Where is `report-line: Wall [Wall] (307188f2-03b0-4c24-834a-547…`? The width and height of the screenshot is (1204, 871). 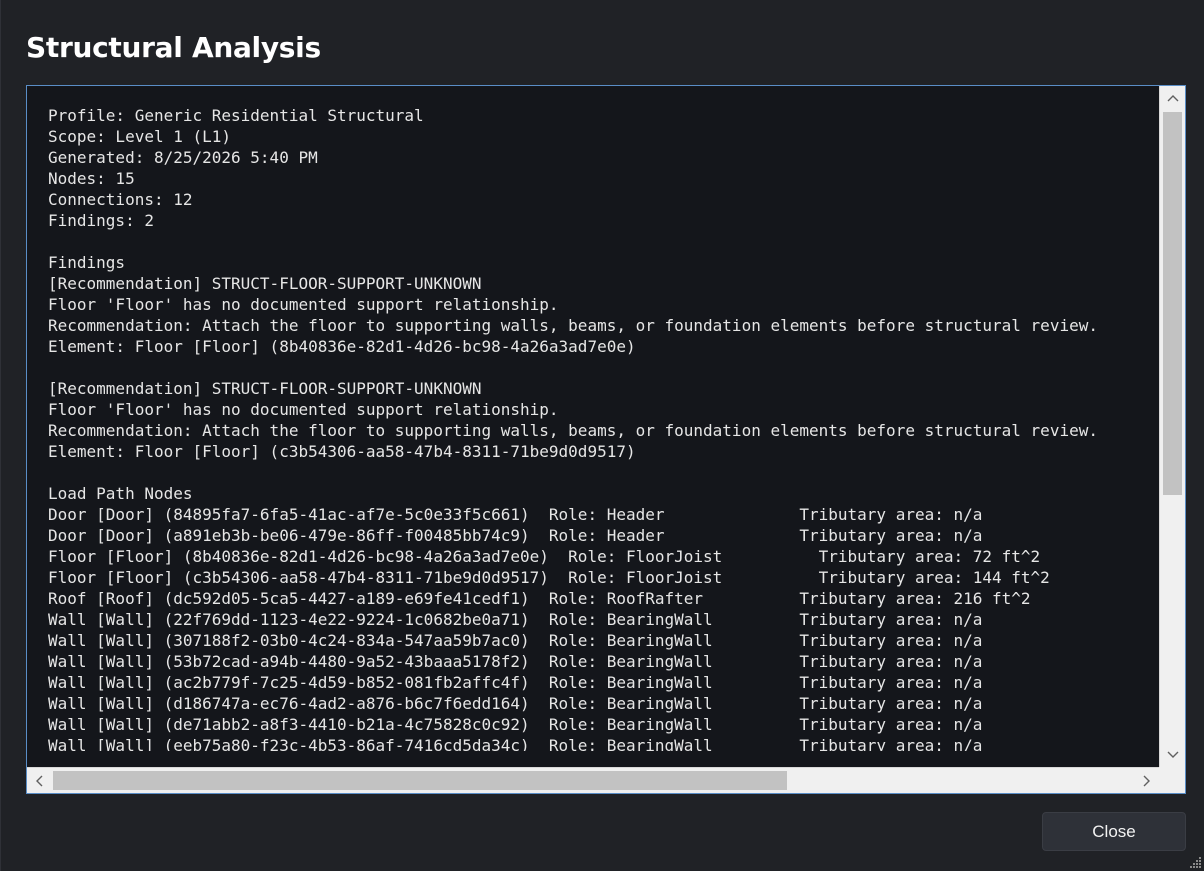 report-line: Wall [Wall] (307188f2-03b0-4c24-834a-547… is located at coordinates (515, 640).